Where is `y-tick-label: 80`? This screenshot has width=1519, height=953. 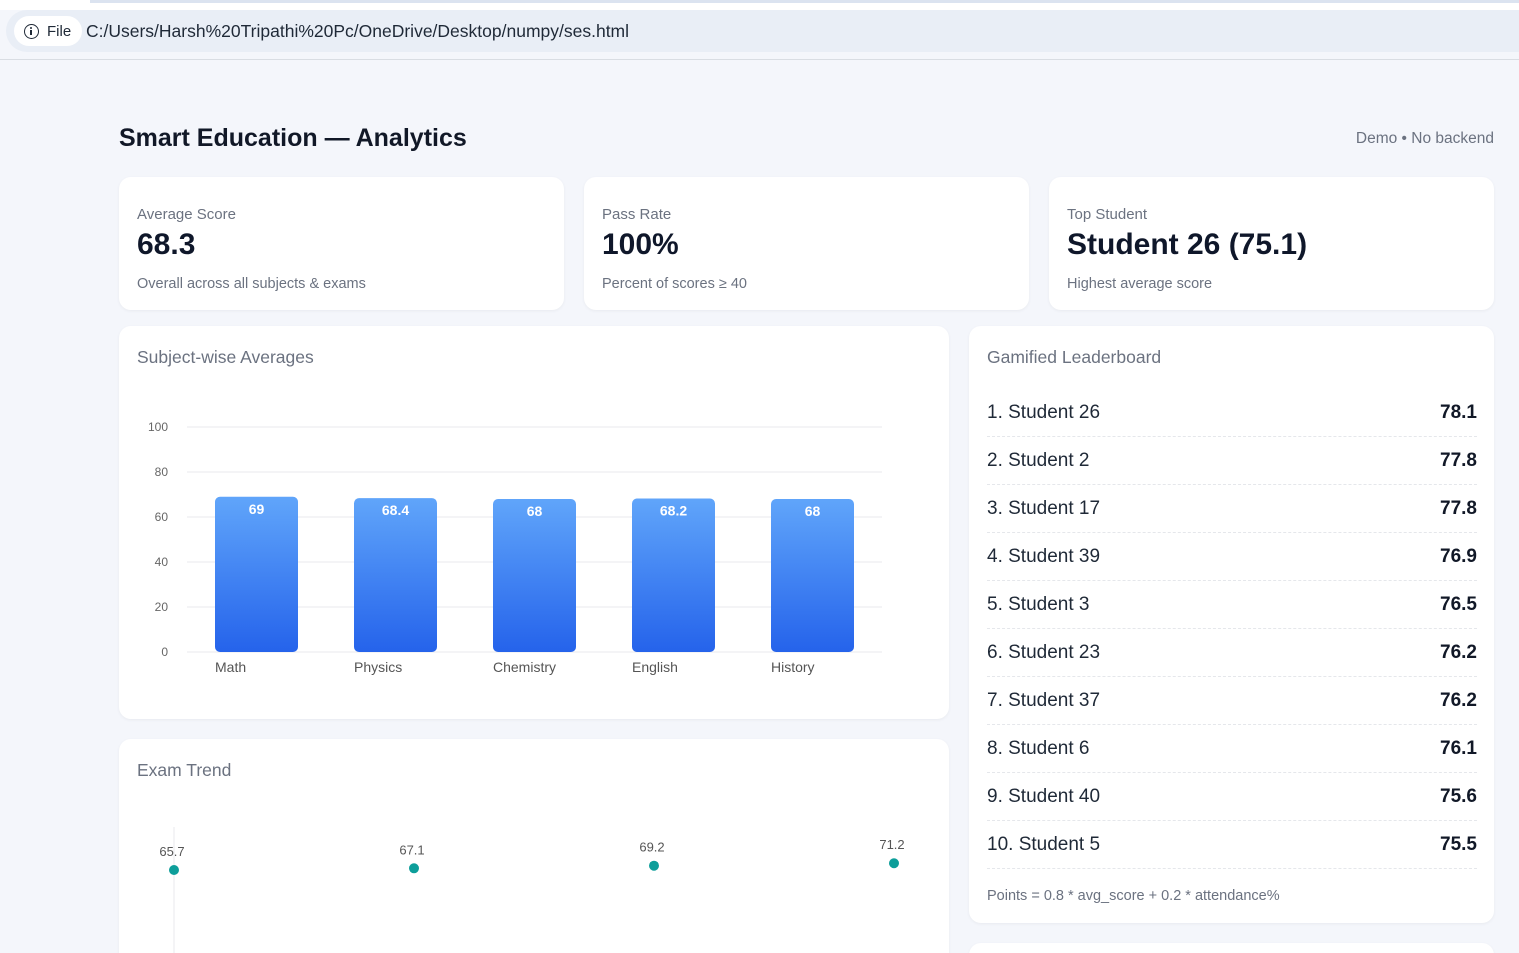
y-tick-label: 80 is located at coordinates (162, 472).